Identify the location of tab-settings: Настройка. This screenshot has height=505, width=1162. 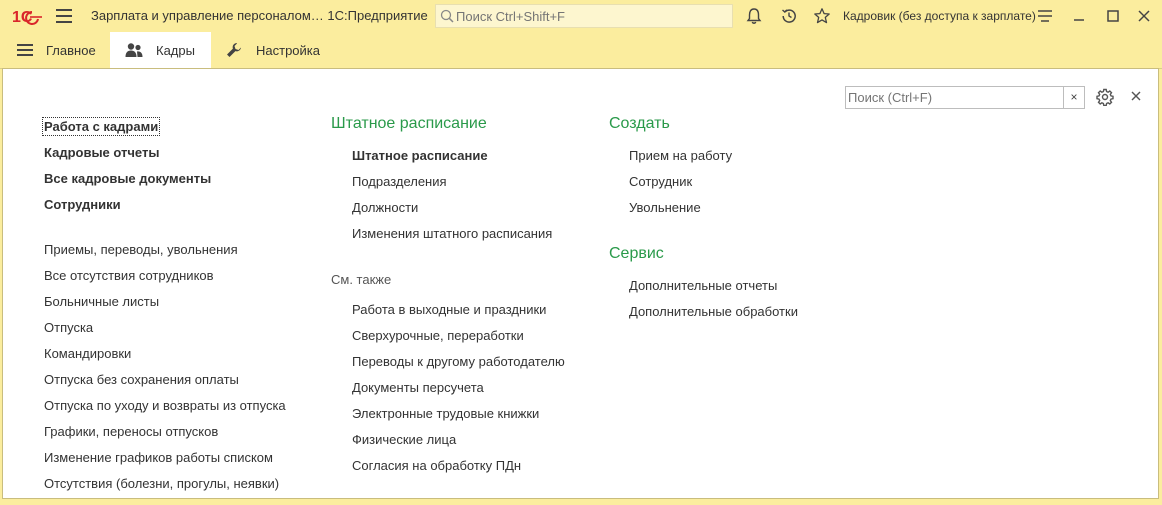
(273, 50).